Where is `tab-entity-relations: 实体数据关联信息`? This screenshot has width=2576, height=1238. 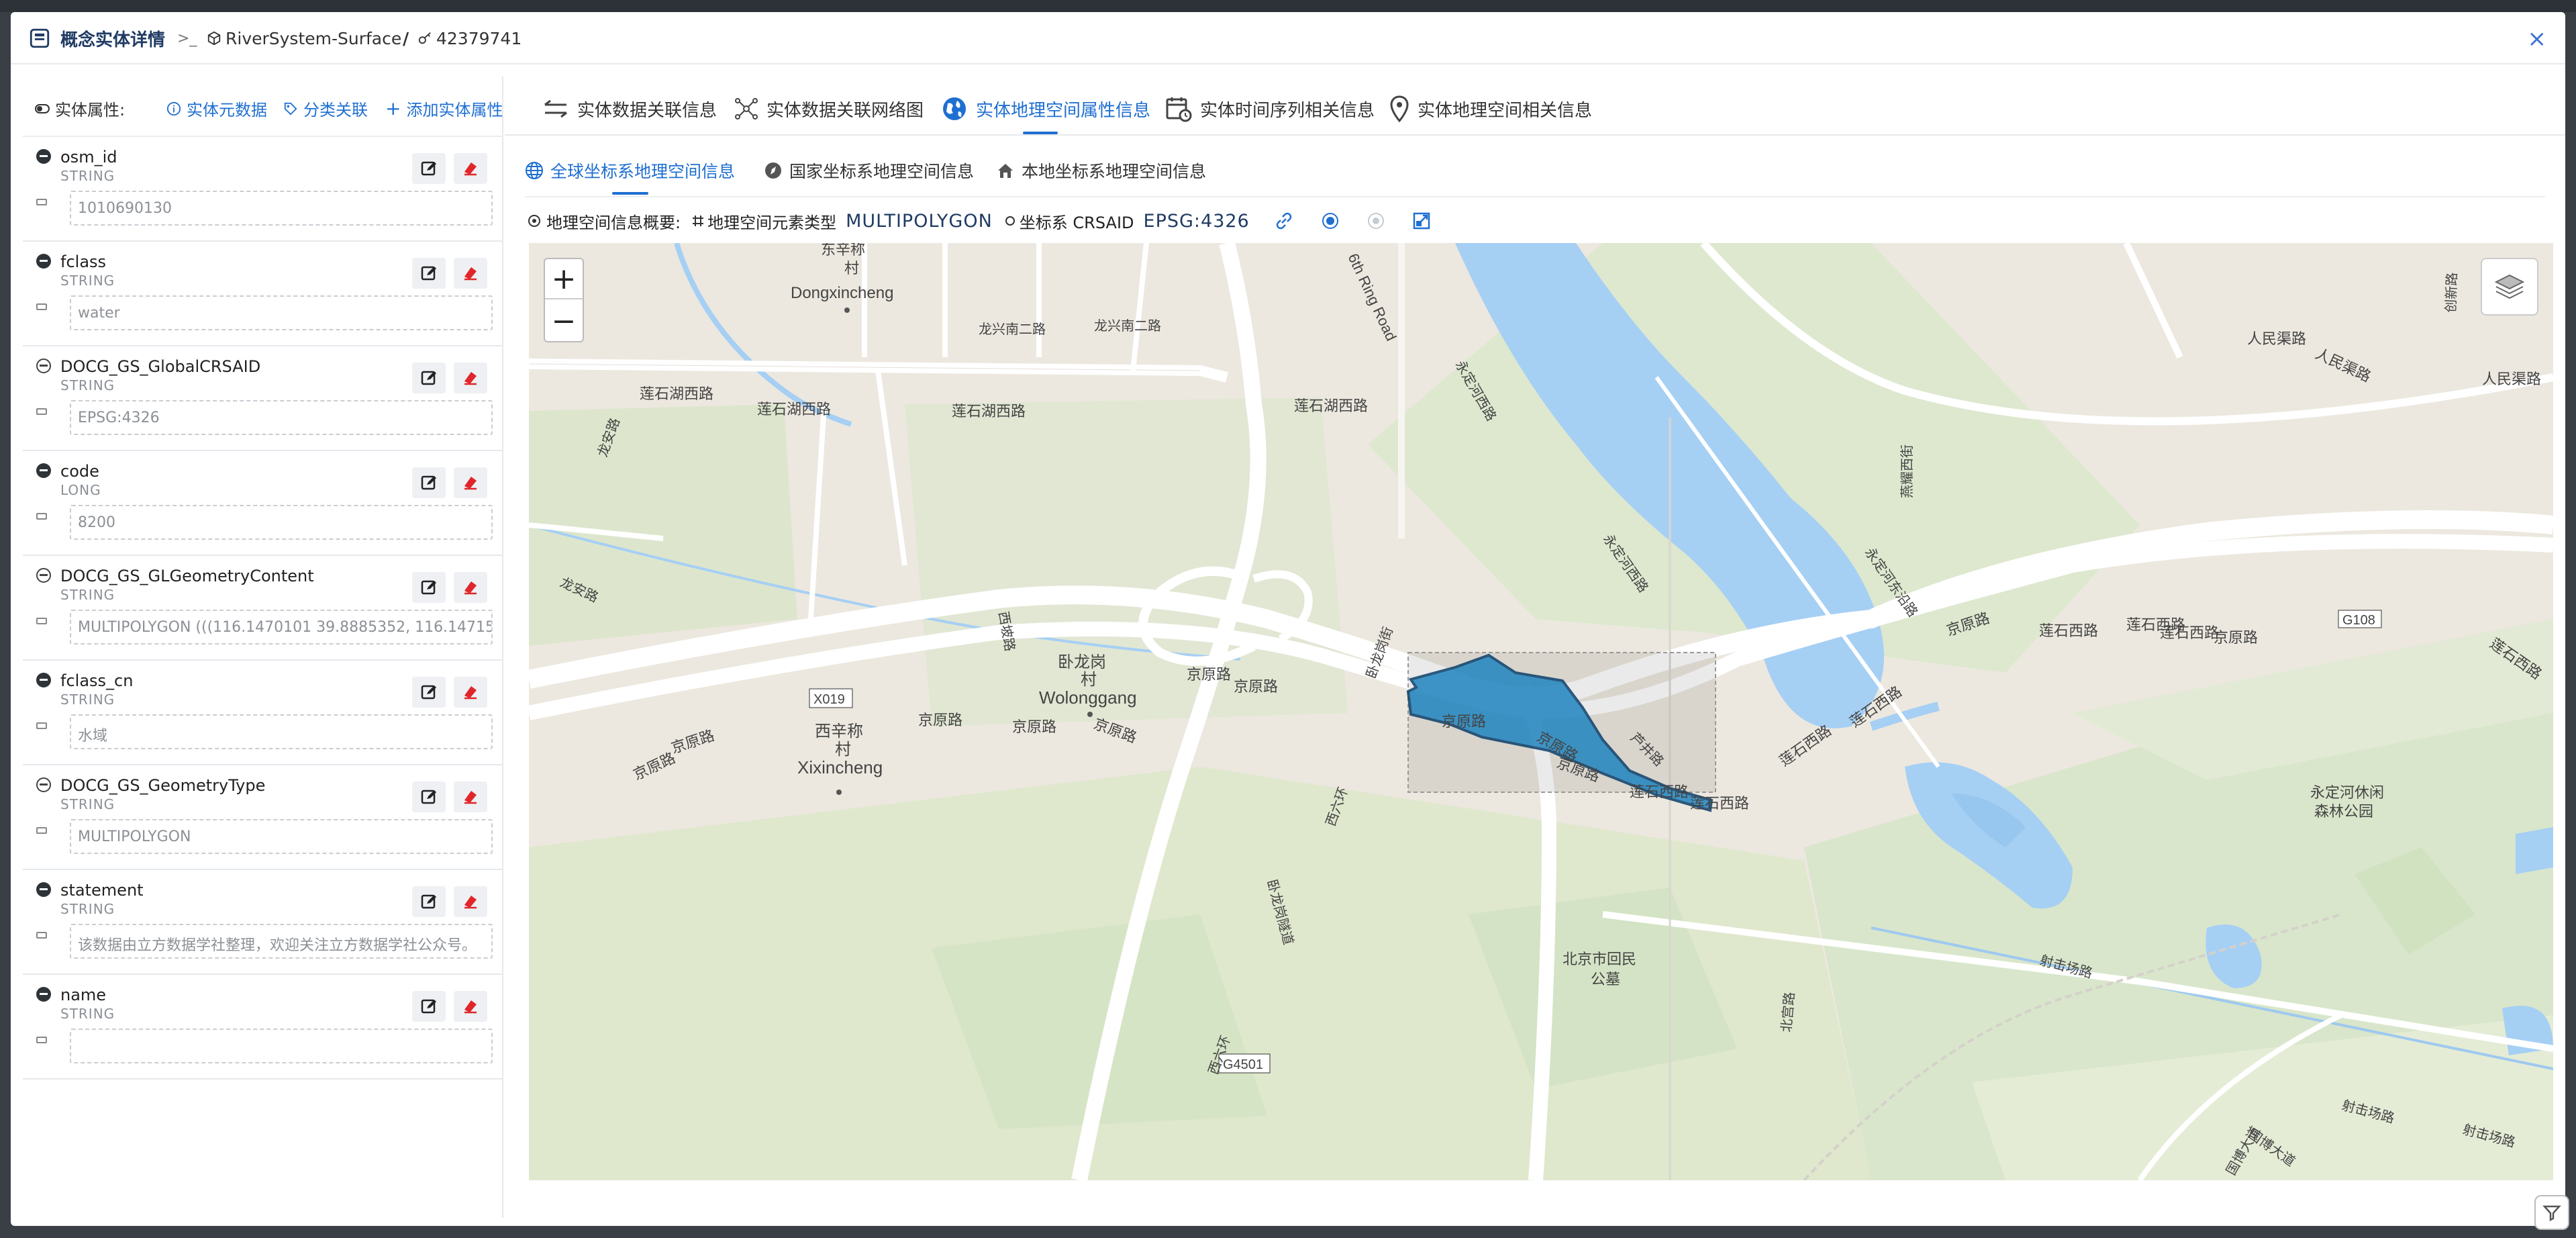
tab-entity-relations: 实体数据关联信息 is located at coordinates (629, 108).